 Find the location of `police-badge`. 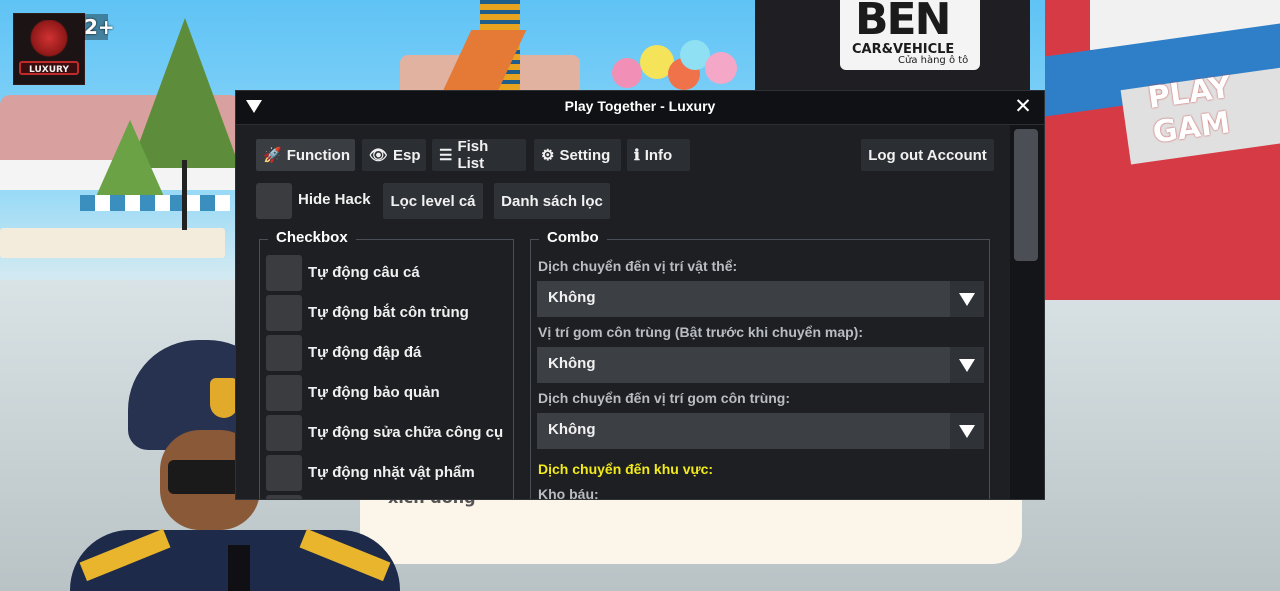

police-badge is located at coordinates (224, 398).